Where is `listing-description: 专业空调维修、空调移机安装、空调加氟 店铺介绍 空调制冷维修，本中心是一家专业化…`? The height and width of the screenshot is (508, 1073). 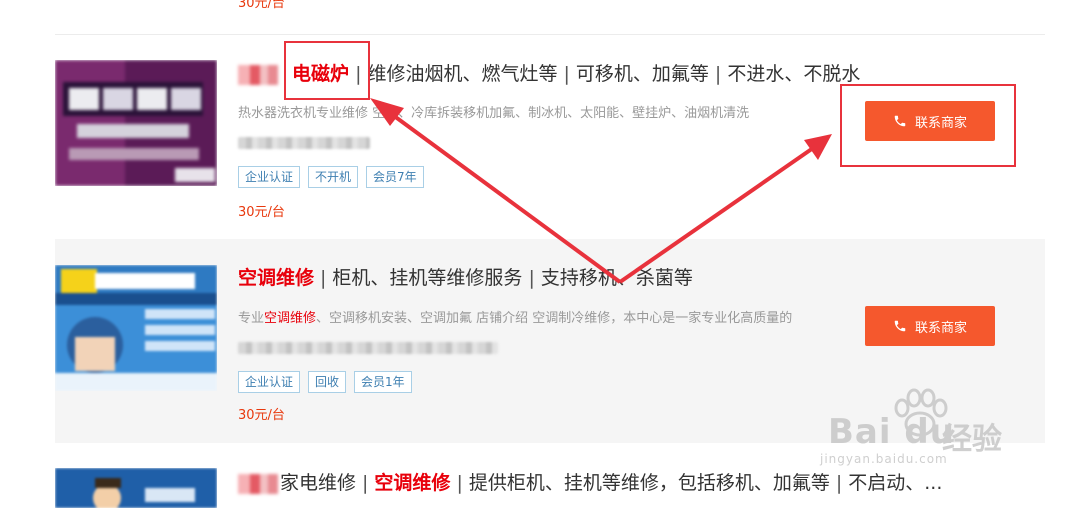 listing-description: 专业空调维修、空调移机安装、空调加氟 店铺介绍 空调制冷维修，本中心是一家专业化… is located at coordinates (515, 318).